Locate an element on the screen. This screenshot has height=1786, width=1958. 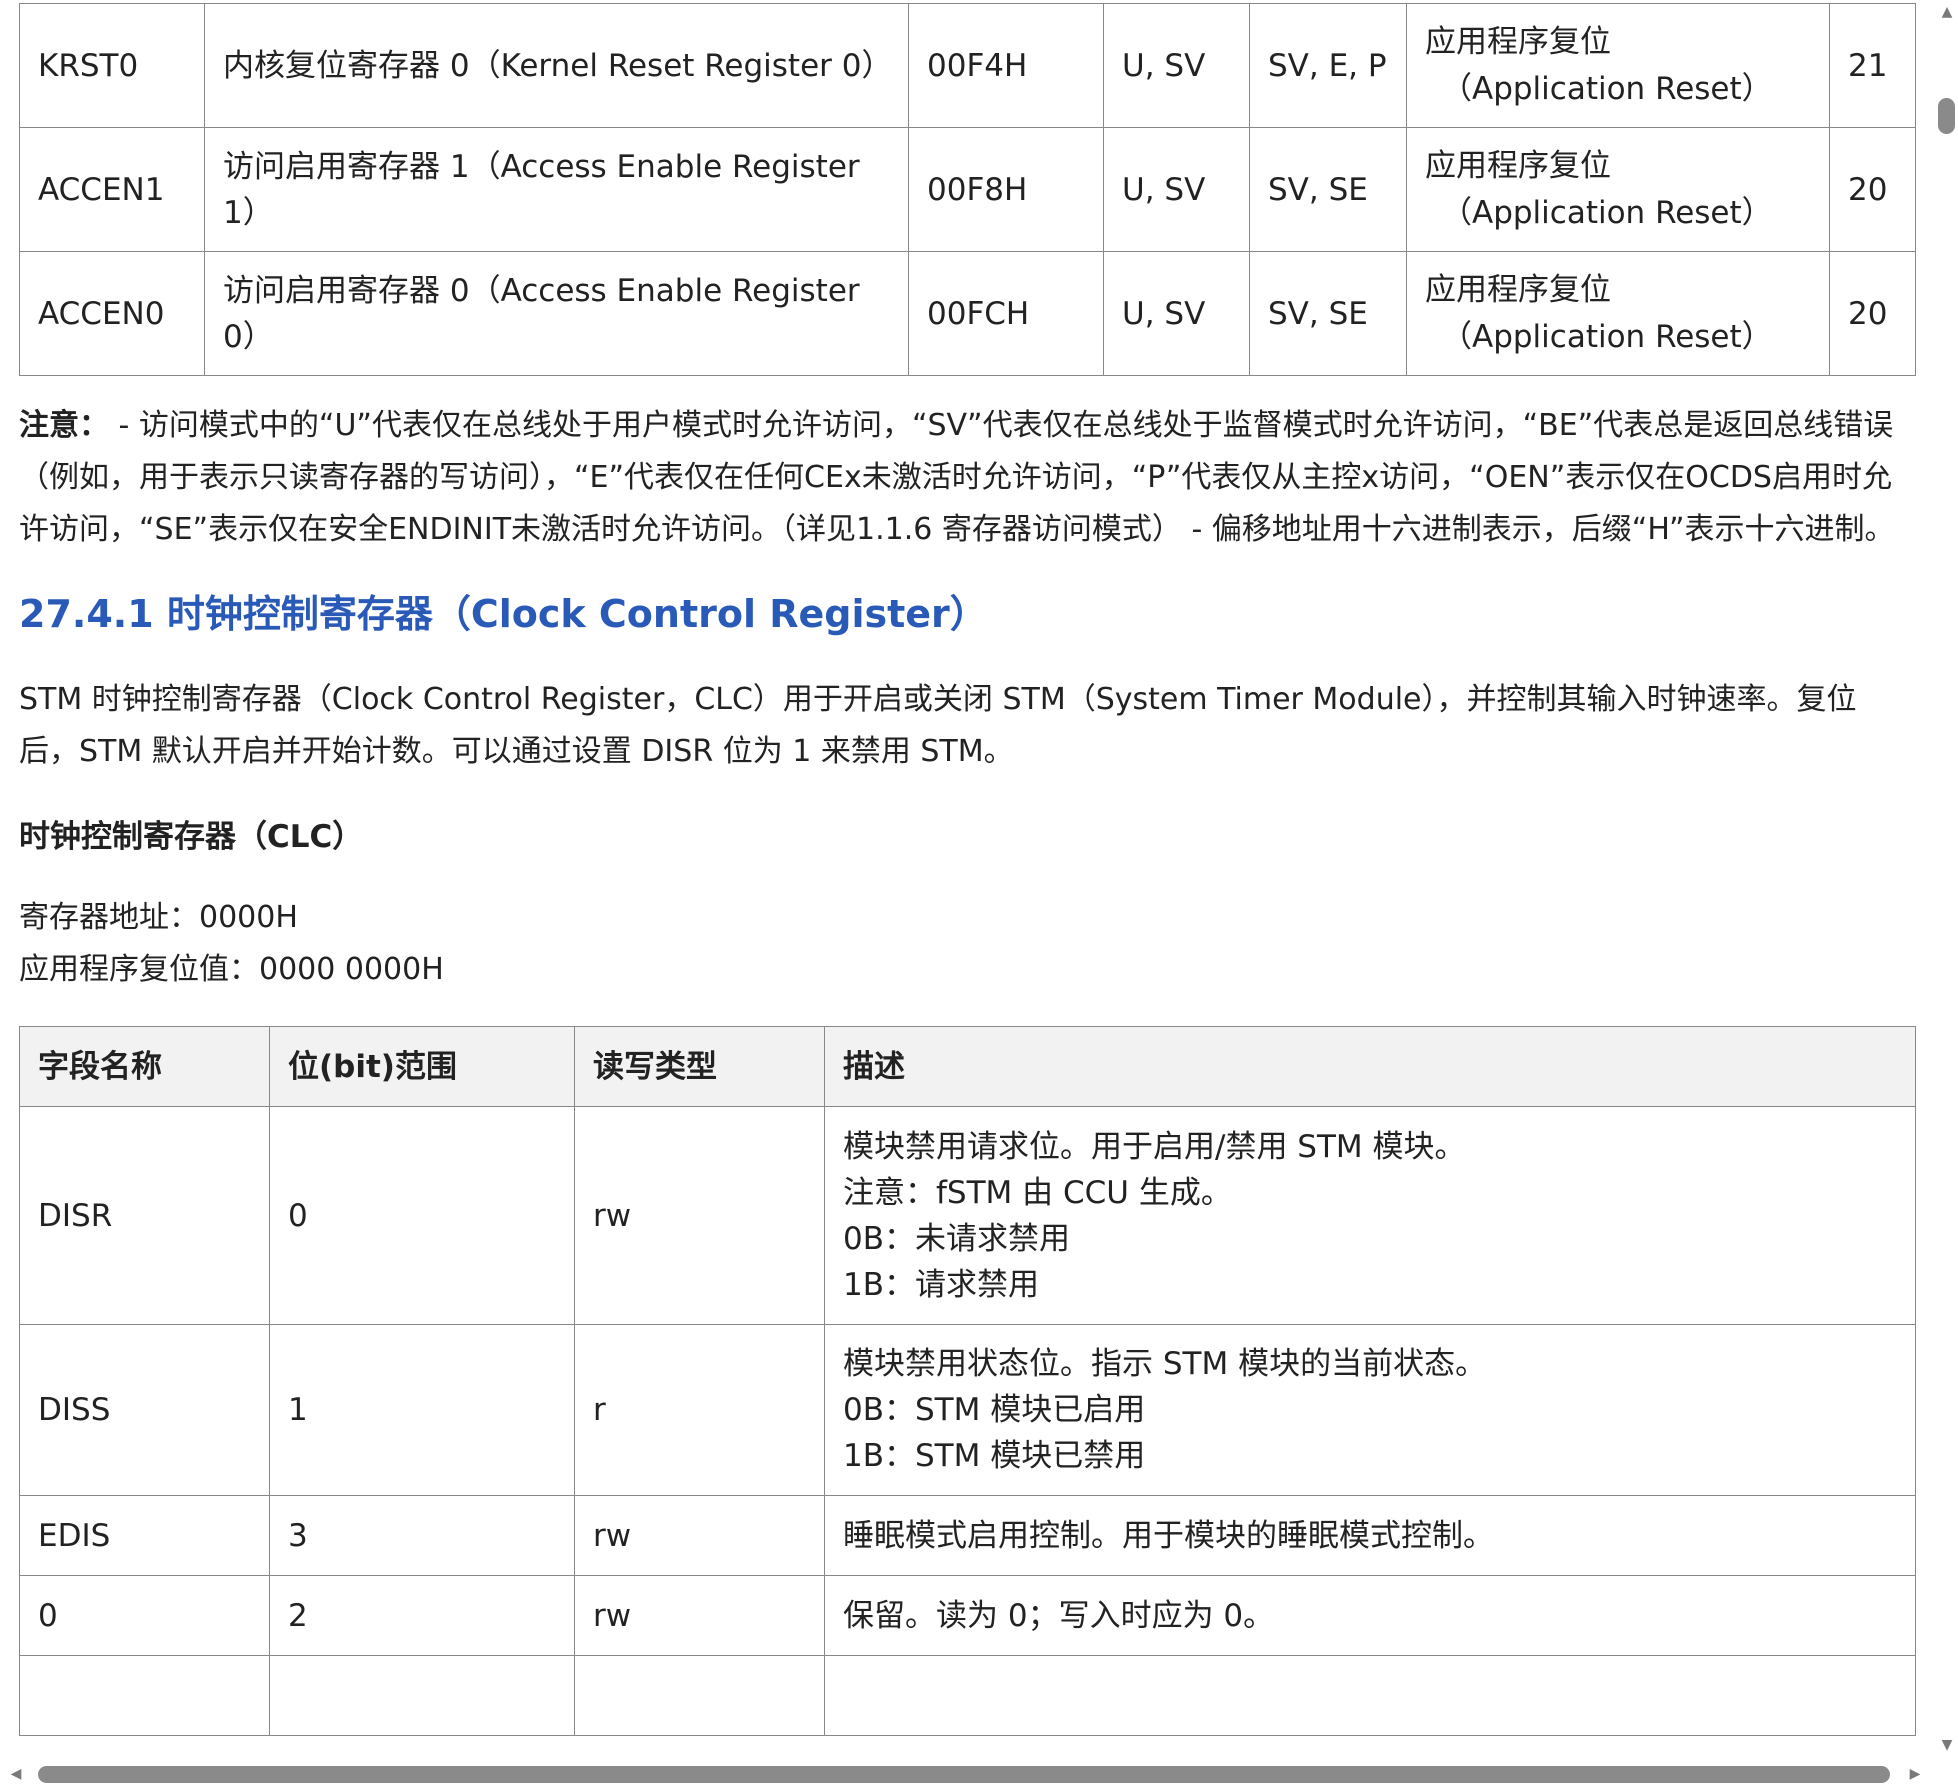
horizontal-scrollbar-thumb is located at coordinates (964, 1774).